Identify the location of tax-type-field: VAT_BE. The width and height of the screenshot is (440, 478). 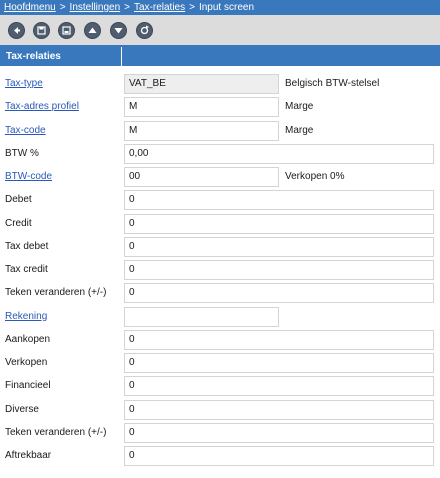
(201, 84).